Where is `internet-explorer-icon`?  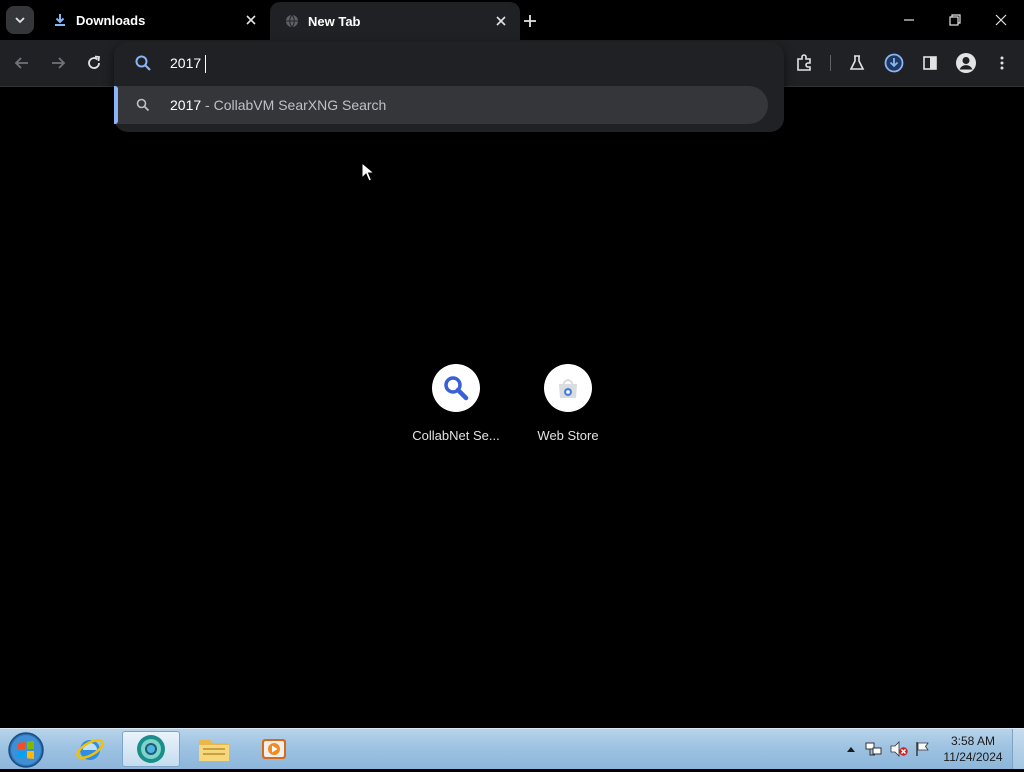 internet-explorer-icon is located at coordinates (90, 749).